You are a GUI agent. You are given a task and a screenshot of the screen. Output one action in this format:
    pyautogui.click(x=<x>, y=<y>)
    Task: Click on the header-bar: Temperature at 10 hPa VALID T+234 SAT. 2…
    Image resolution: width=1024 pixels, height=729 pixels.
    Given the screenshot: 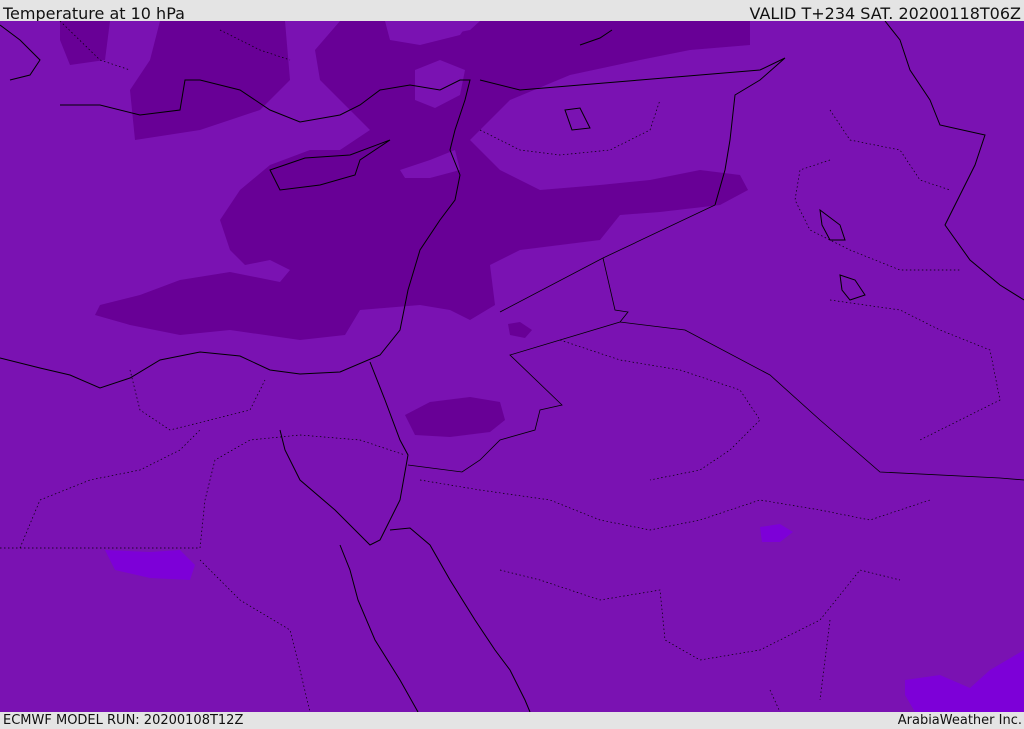 What is the action you would take?
    pyautogui.click(x=512, y=11)
    